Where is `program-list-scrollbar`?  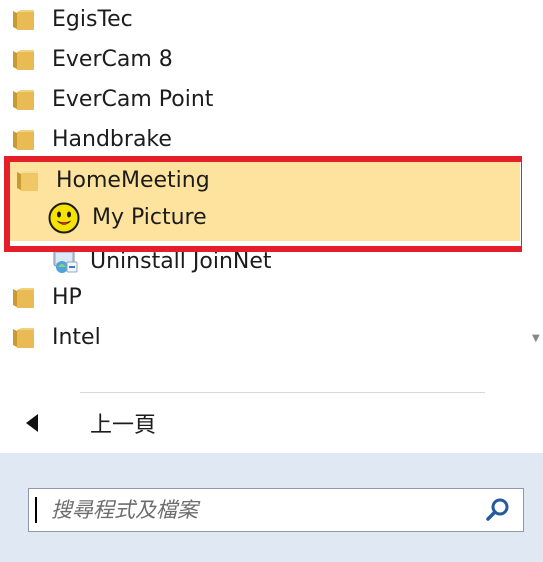
program-list-scrollbar is located at coordinates (532, 180).